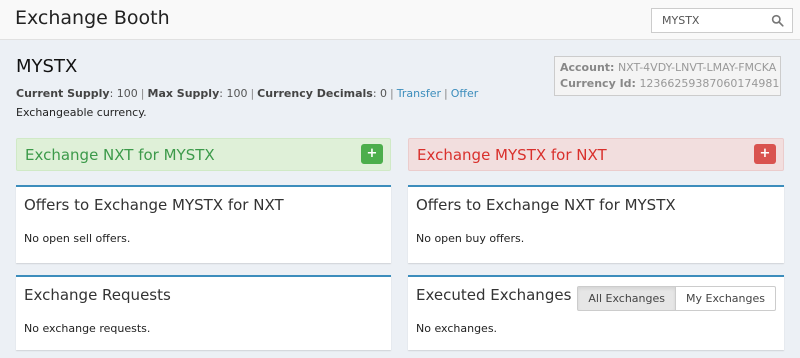  I want to click on exchange-sell-add-button: +, so click(765, 154).